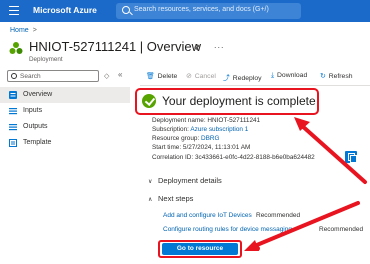 The height and width of the screenshot is (264, 370). I want to click on sidebar-item-inputs: Inputs, so click(65, 111).